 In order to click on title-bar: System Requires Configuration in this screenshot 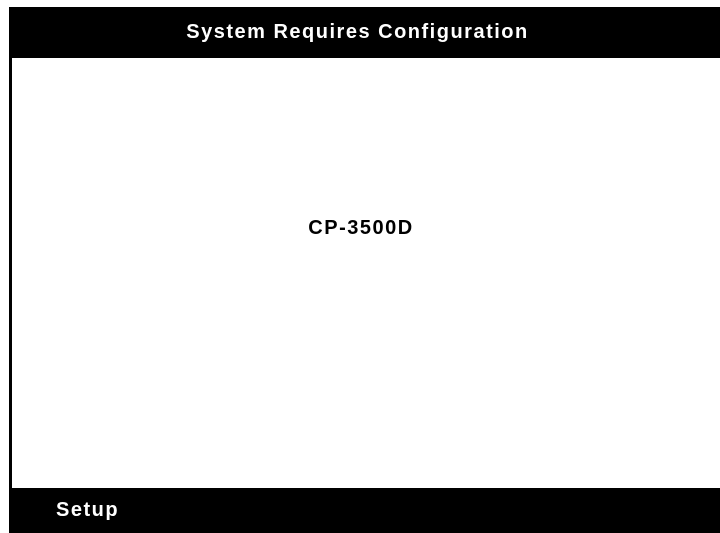, I will do `click(364, 32)`.